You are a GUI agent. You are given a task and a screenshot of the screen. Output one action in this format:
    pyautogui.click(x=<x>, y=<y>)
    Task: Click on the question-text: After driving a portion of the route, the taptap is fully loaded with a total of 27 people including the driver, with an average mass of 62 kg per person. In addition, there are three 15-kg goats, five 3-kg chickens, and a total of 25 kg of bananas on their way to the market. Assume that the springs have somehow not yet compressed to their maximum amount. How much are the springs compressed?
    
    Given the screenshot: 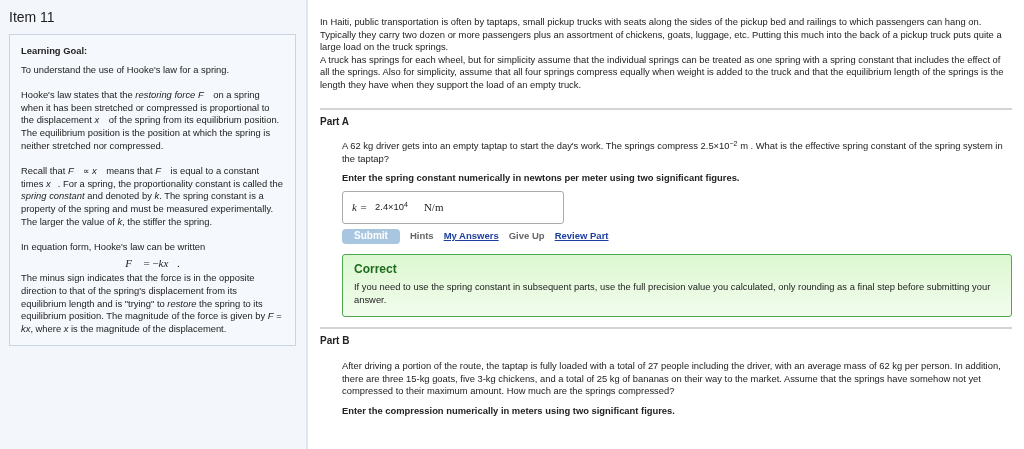 What is the action you would take?
    pyautogui.click(x=672, y=378)
    